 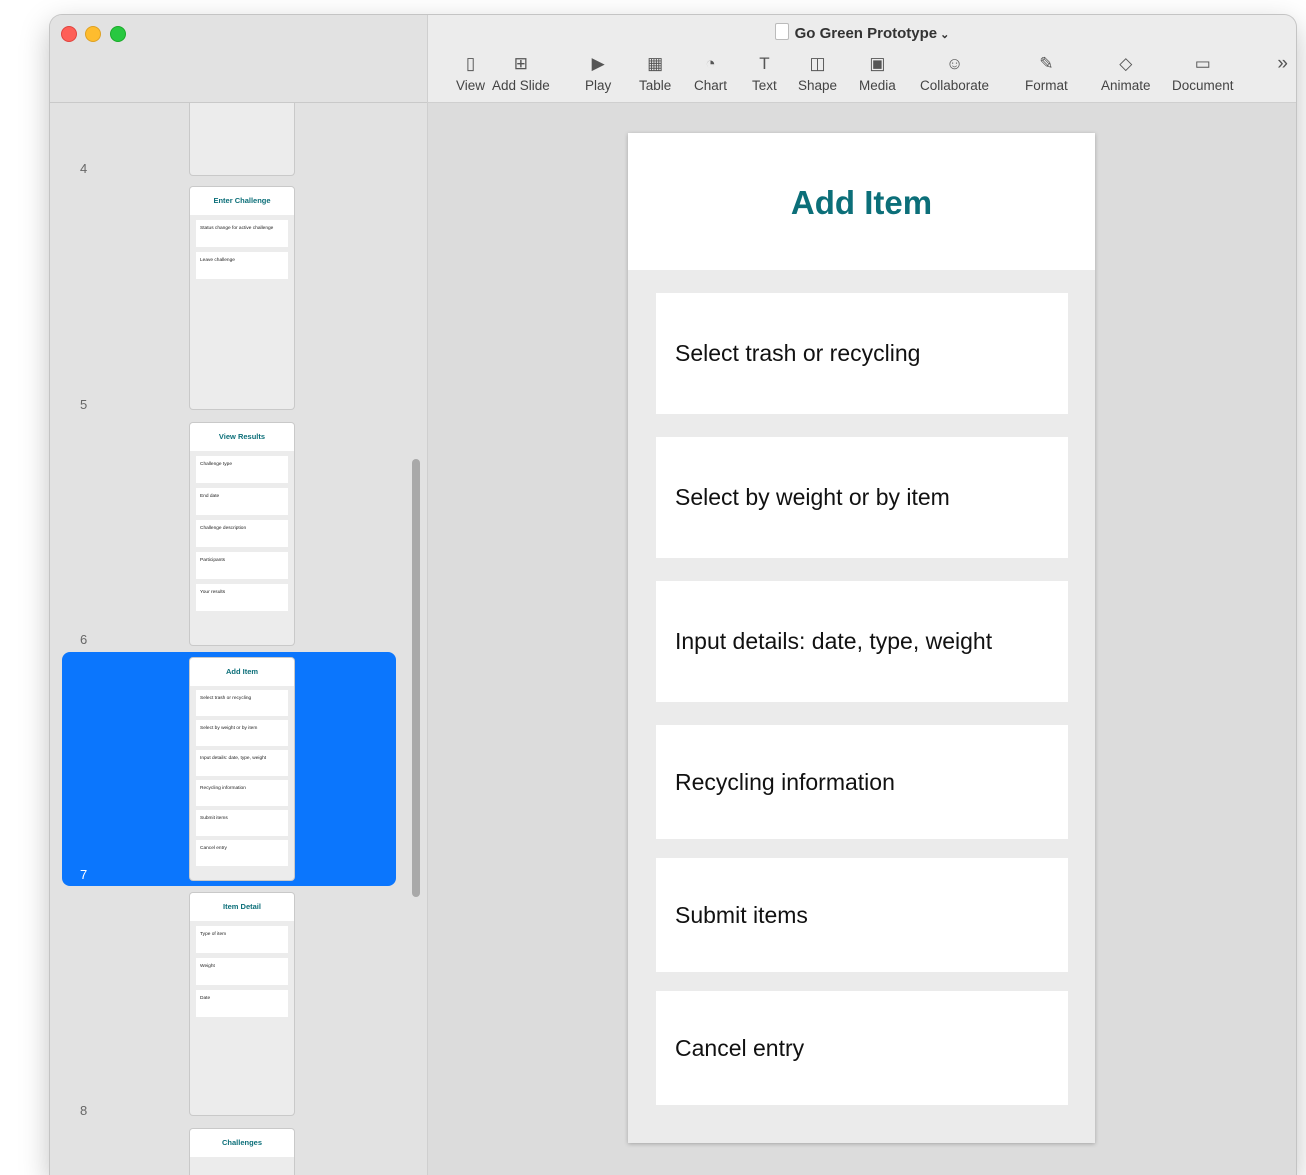 I want to click on slide-thumbnail-row: Status change for active challenge, so click(x=242, y=233).